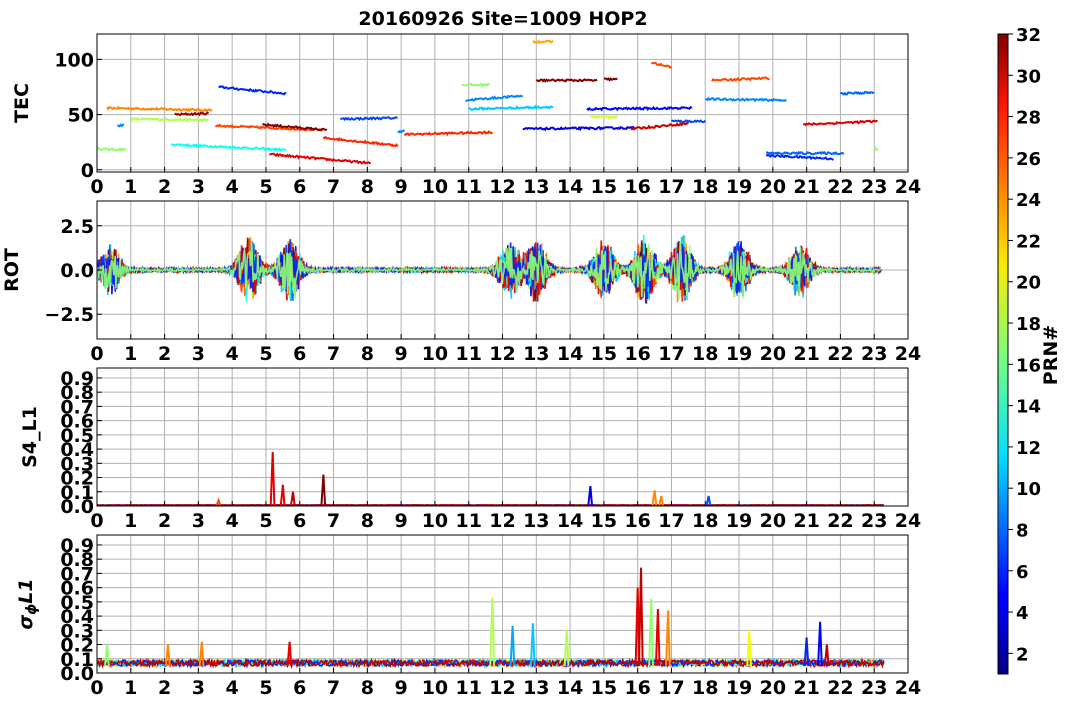 The height and width of the screenshot is (709, 1077). What do you see at coordinates (1028, 159) in the screenshot?
I see `colorbar-tick-label: 26` at bounding box center [1028, 159].